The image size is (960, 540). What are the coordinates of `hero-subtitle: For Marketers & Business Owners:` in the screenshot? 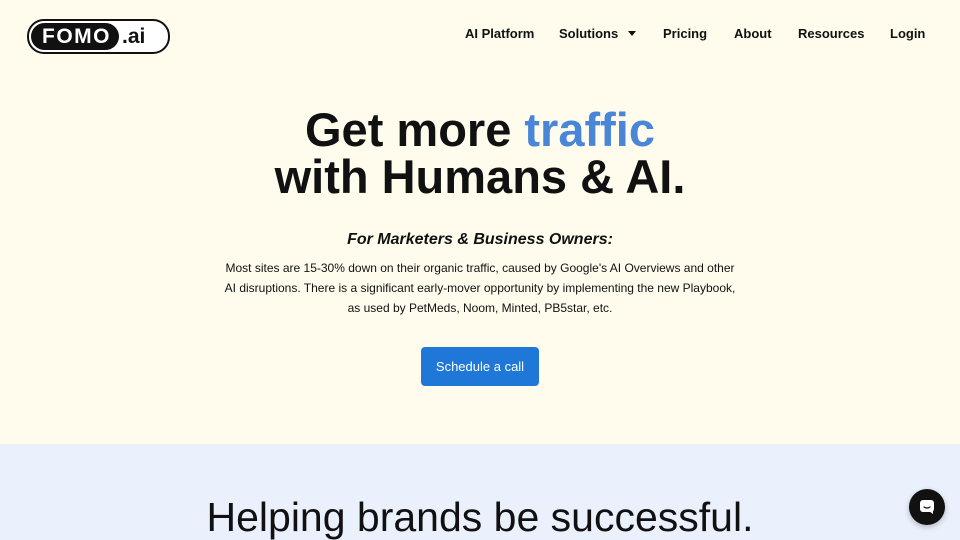 It's located at (480, 239).